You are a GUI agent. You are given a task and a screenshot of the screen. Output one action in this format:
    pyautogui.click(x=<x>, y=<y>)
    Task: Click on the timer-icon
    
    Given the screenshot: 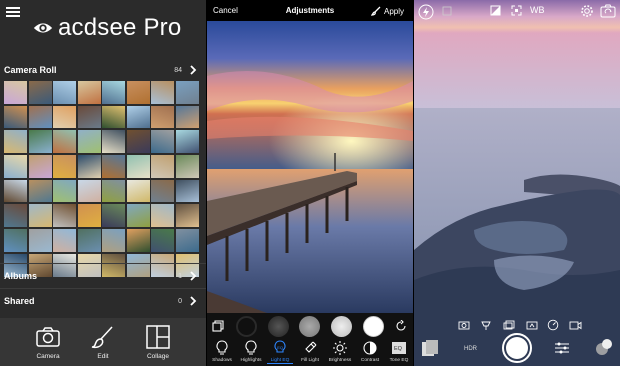 What is the action you would take?
    pyautogui.click(x=553, y=325)
    